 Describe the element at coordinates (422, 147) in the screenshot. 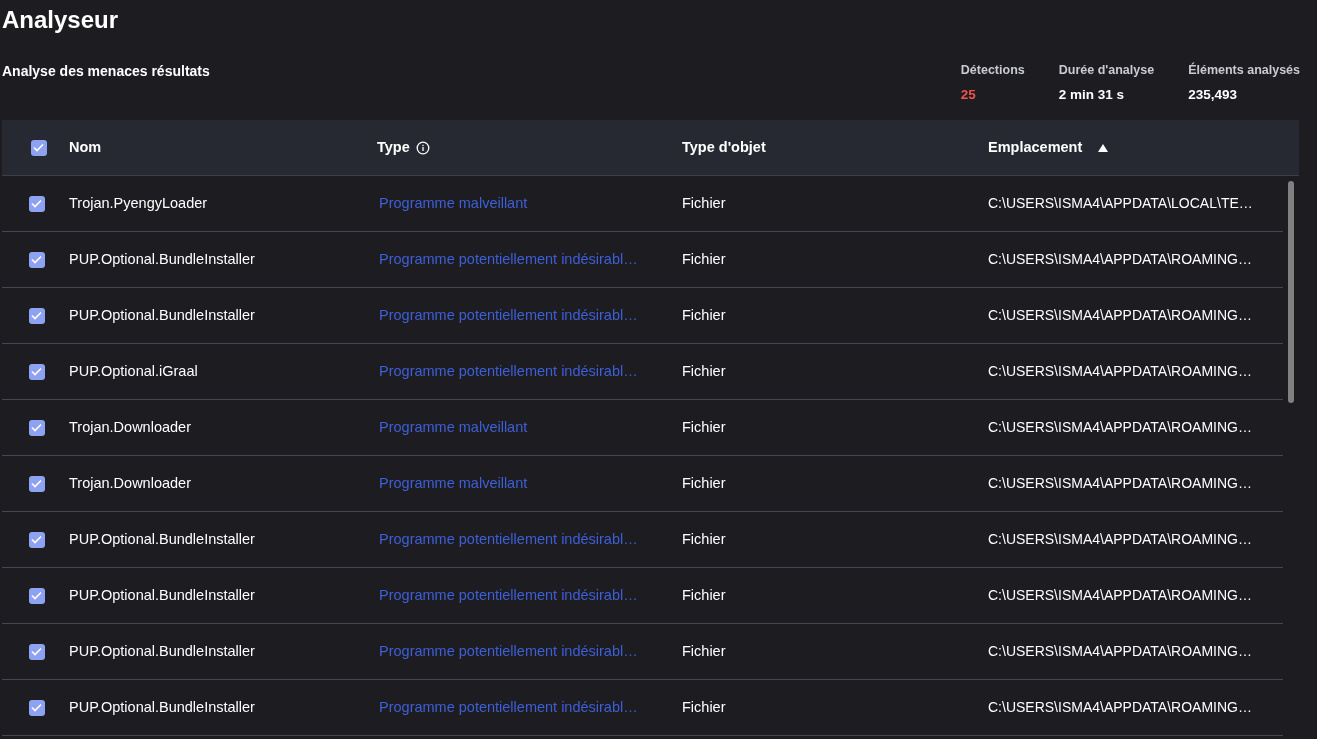

I see `info-icon` at that location.